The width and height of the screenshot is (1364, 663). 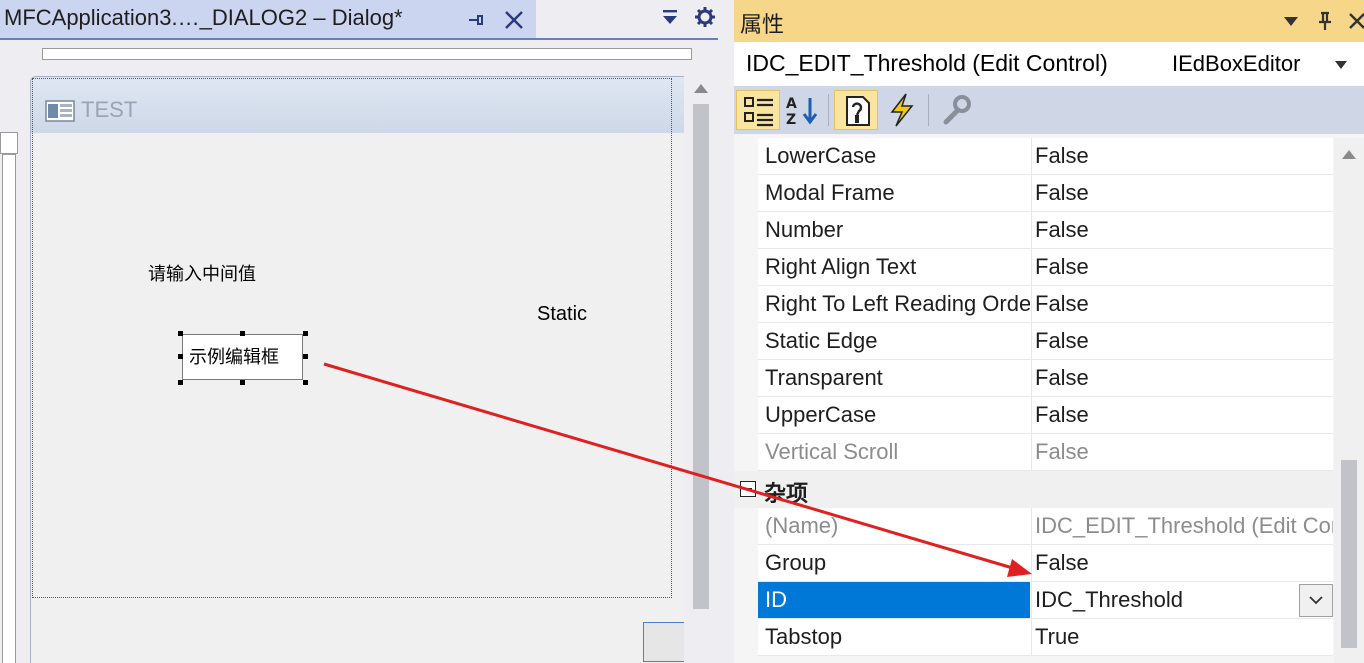 What do you see at coordinates (830, 192) in the screenshot?
I see `property-name: Modal Frame` at bounding box center [830, 192].